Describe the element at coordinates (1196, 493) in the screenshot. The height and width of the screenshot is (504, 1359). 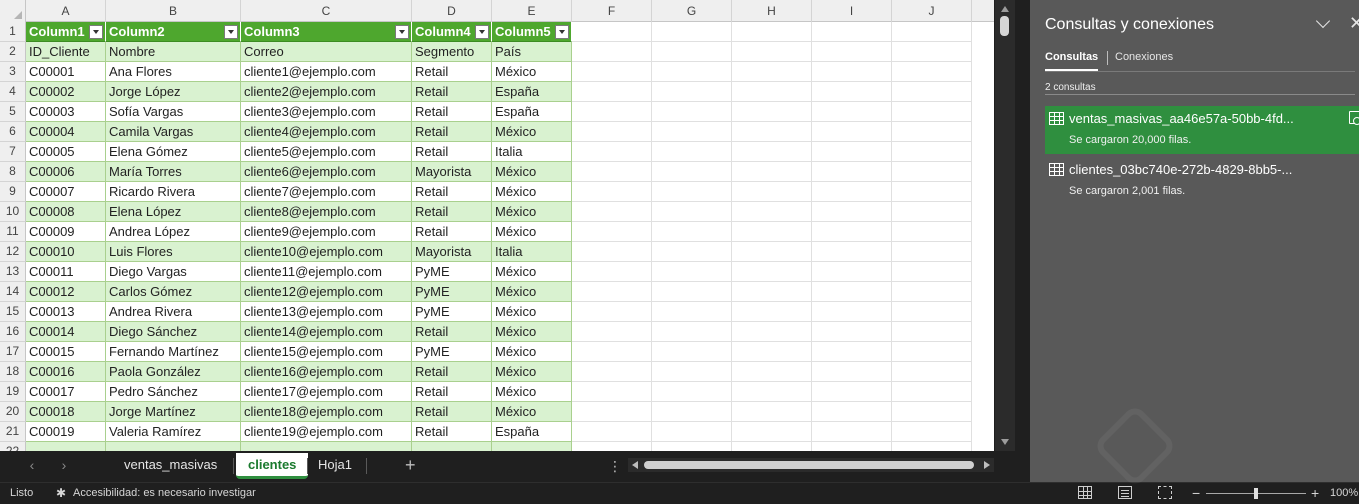
I see `zoom-out-icon: −` at that location.